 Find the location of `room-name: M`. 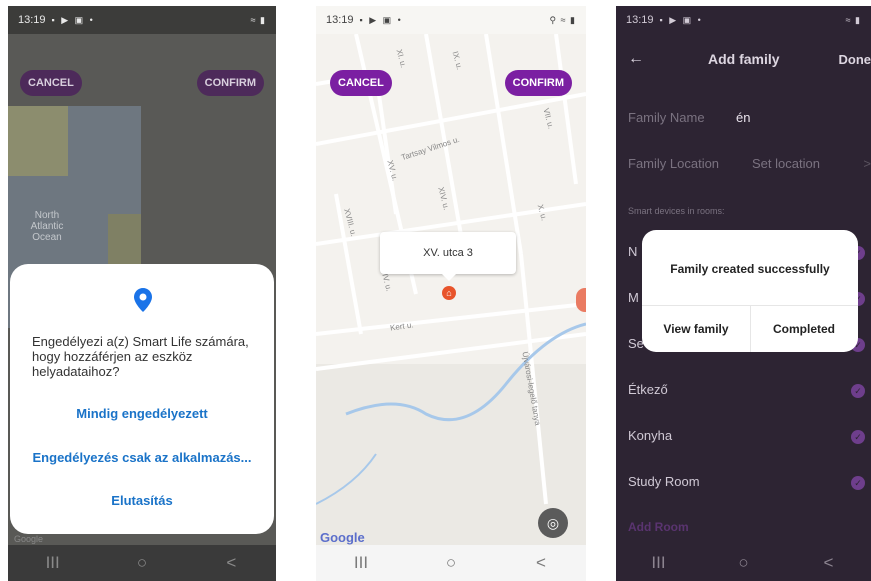

room-name: M is located at coordinates (633, 297).